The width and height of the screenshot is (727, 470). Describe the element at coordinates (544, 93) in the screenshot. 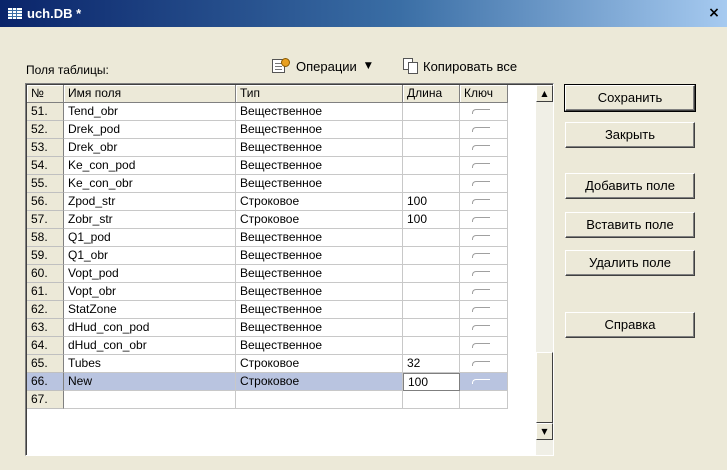

I see `scroll-up-button: ▲` at that location.